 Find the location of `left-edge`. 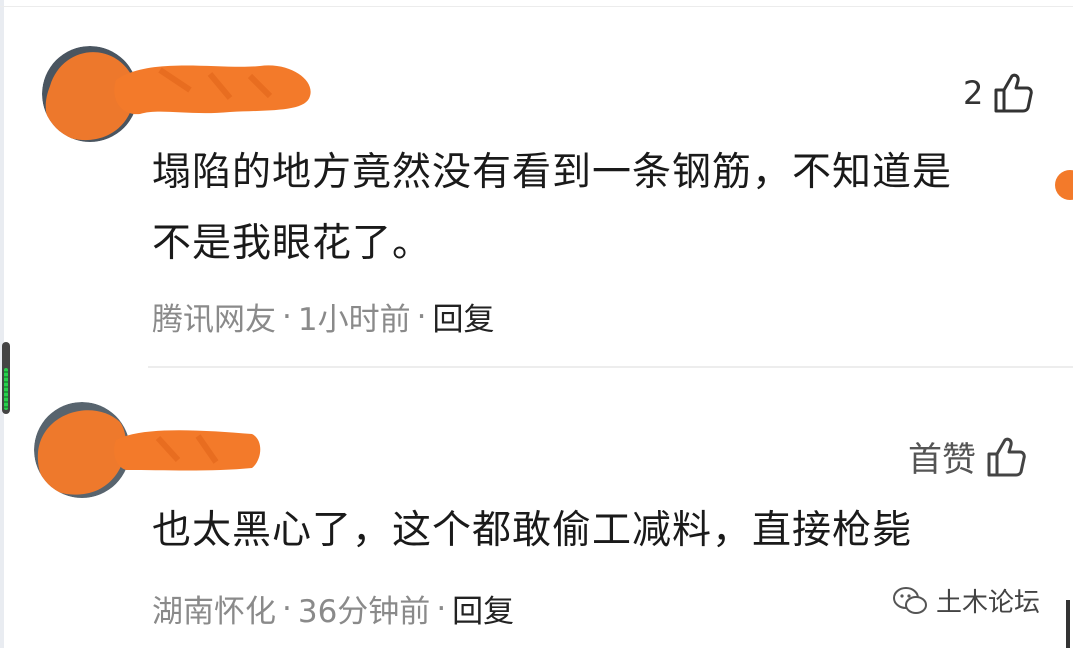

left-edge is located at coordinates (2, 324).